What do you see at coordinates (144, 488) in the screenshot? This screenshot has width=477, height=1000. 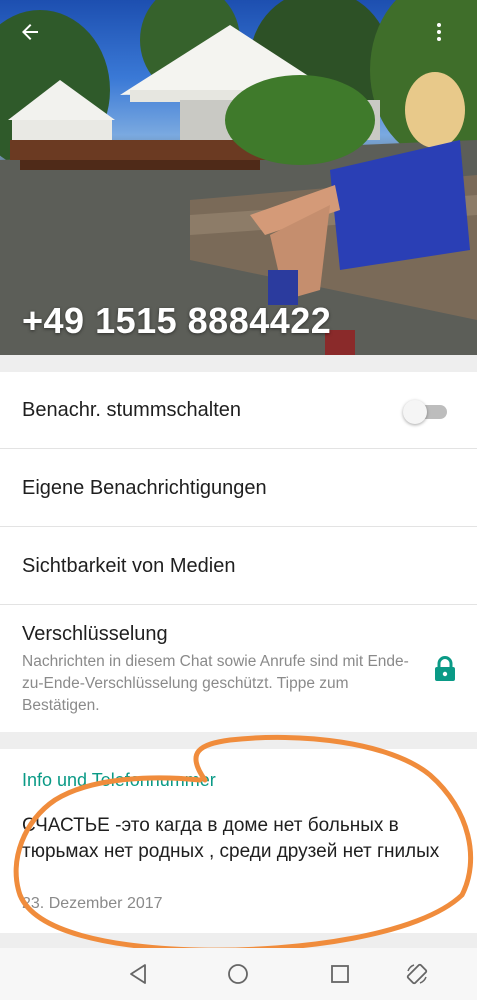 I see `custom-notifications-label: Eigene Benachrichtigungen` at bounding box center [144, 488].